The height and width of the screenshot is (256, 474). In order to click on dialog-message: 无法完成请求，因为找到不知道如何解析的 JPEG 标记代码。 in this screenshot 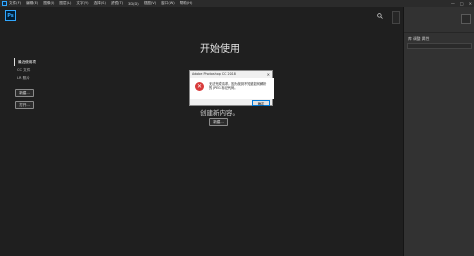, I will do `click(238, 86)`.